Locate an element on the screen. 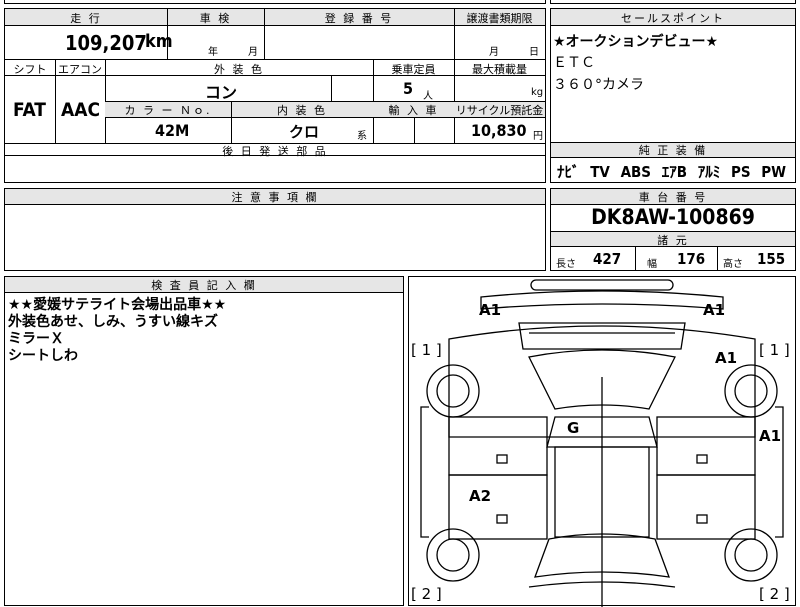  later-parts-field is located at coordinates (275, 169).